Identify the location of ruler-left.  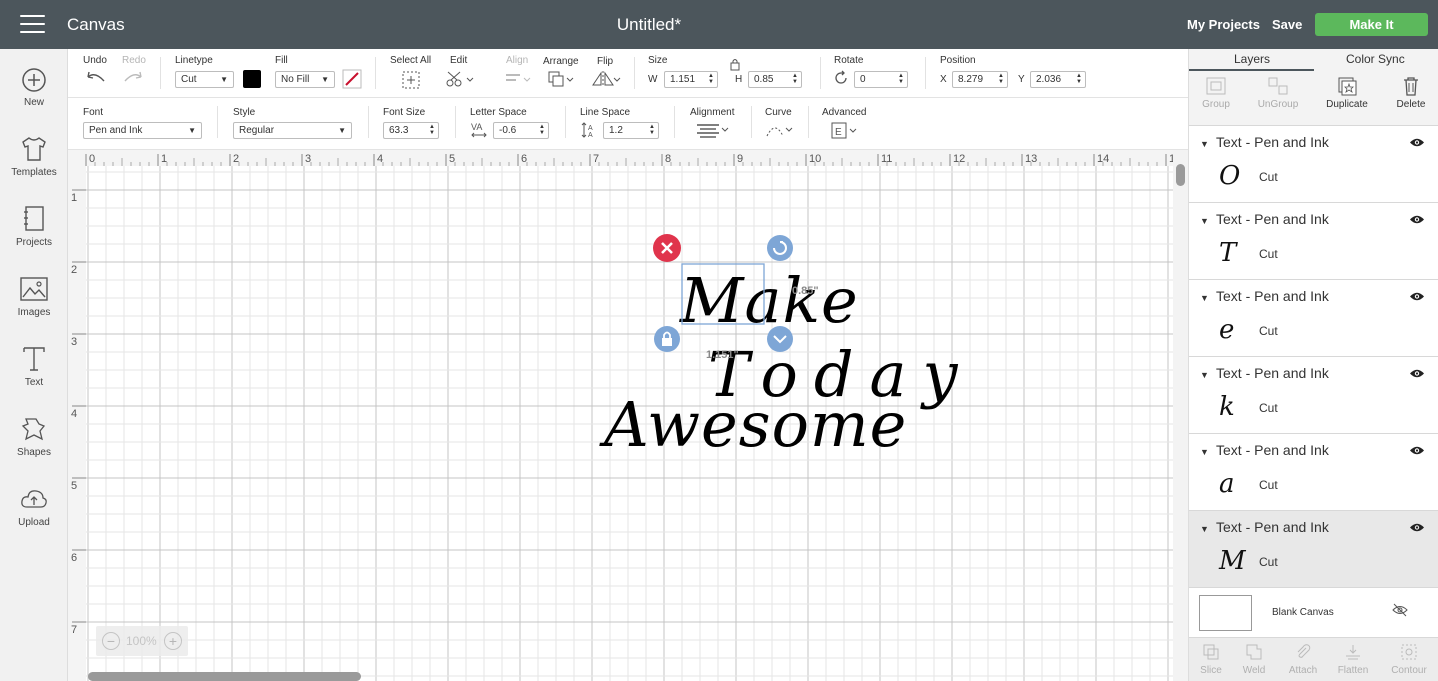
(77, 423).